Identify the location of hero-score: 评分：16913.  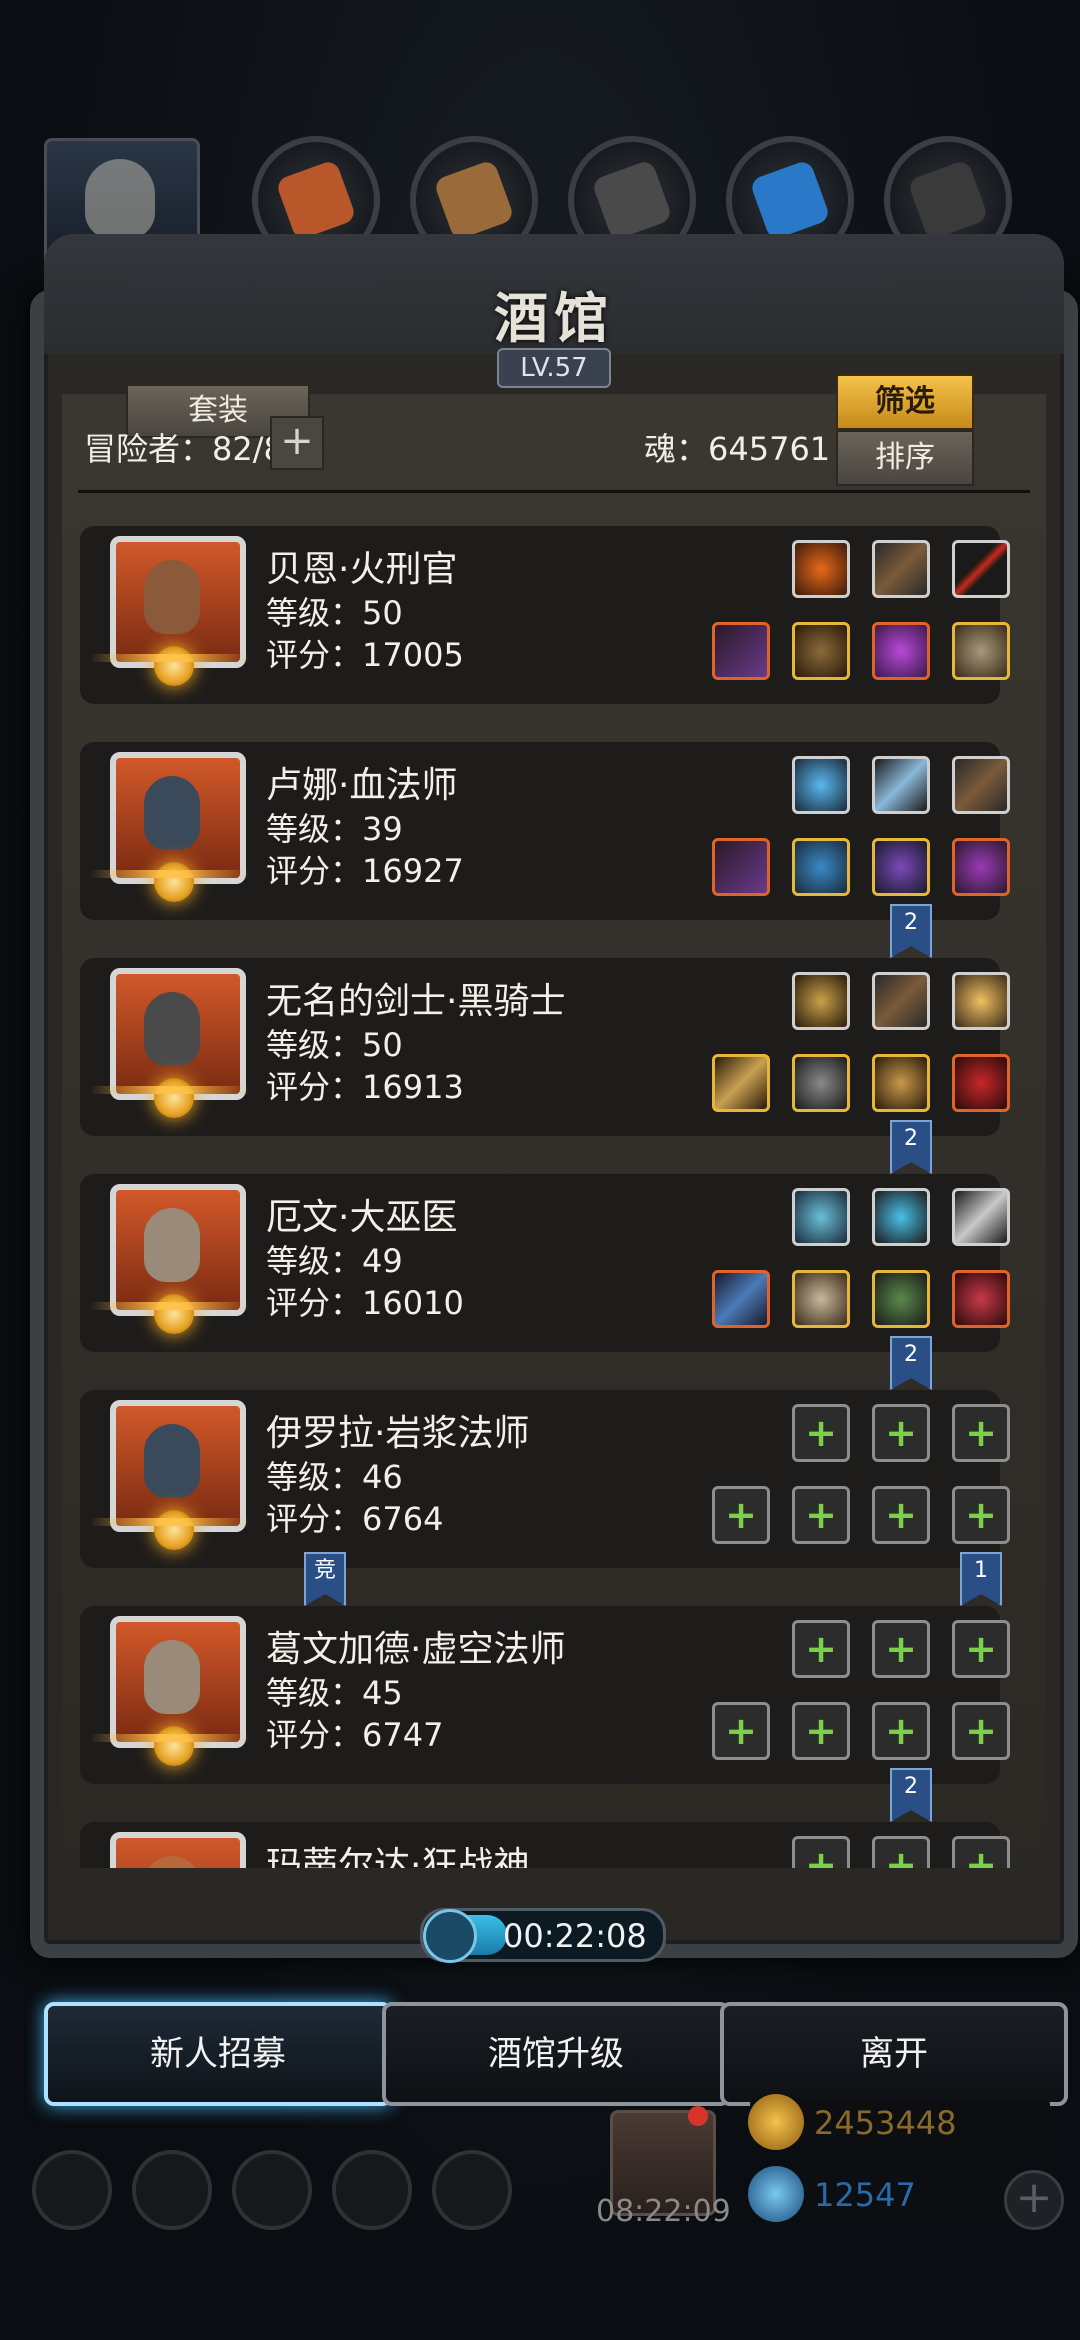
(365, 1087).